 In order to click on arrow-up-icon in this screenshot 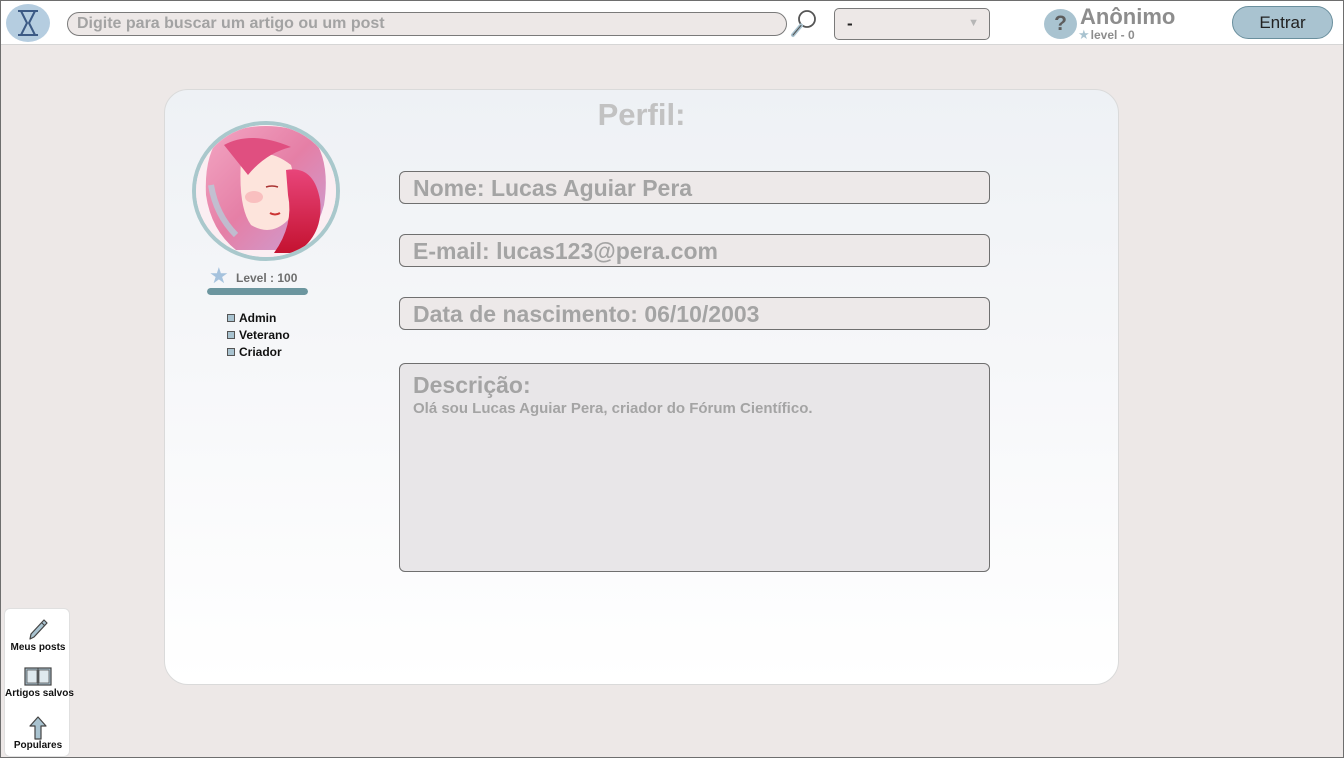, I will do `click(38, 728)`.